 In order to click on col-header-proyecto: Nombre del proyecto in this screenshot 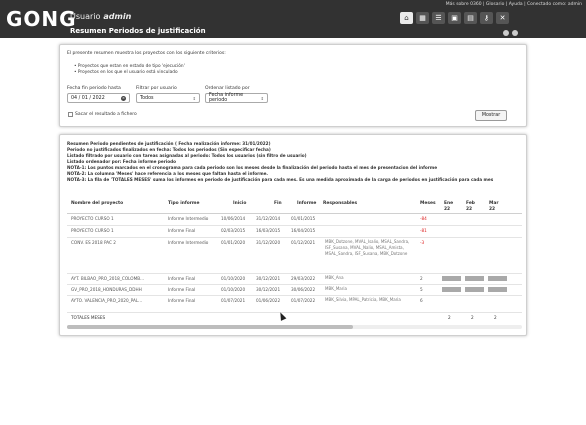, I will do `click(97, 203)`.